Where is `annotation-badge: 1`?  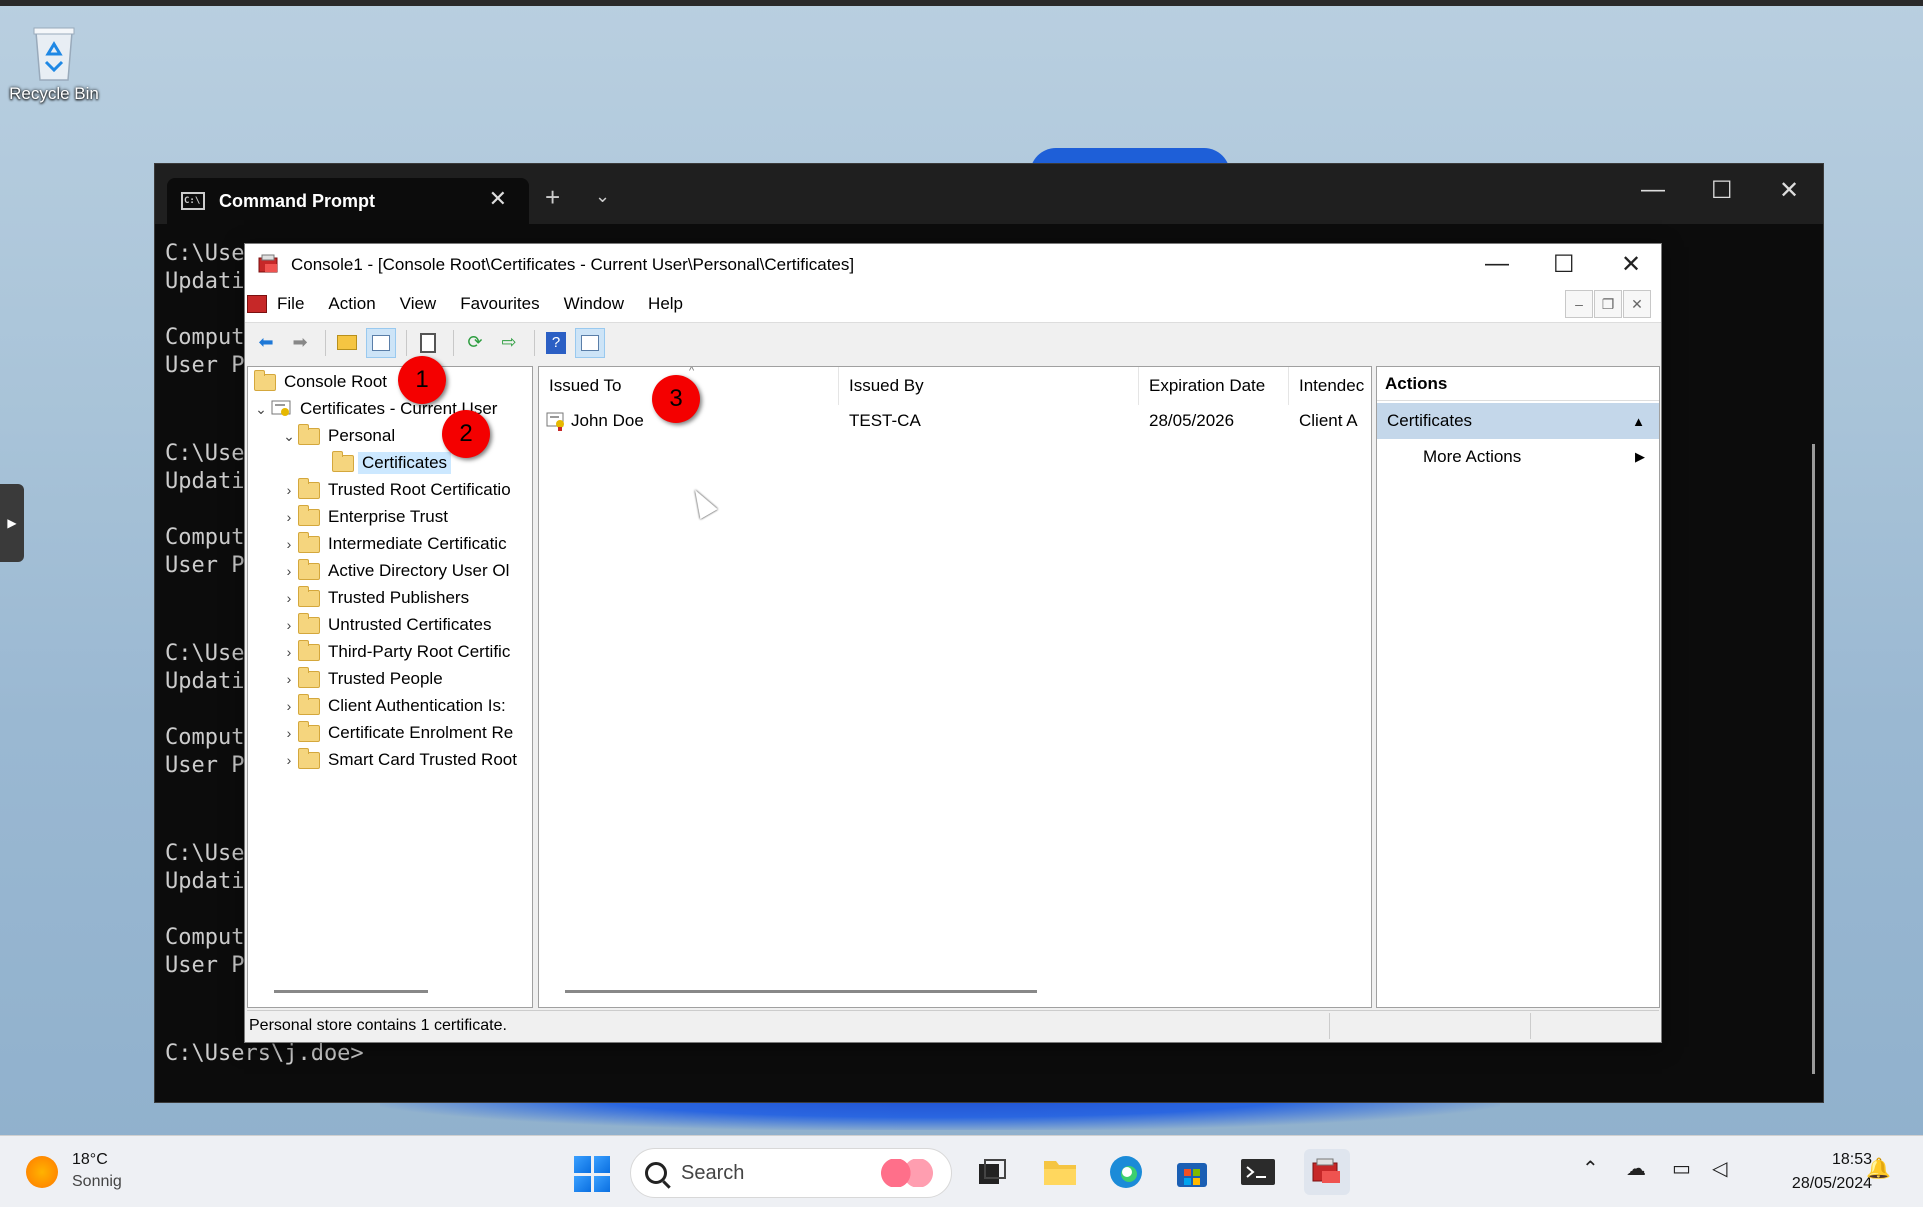 annotation-badge: 1 is located at coordinates (422, 380).